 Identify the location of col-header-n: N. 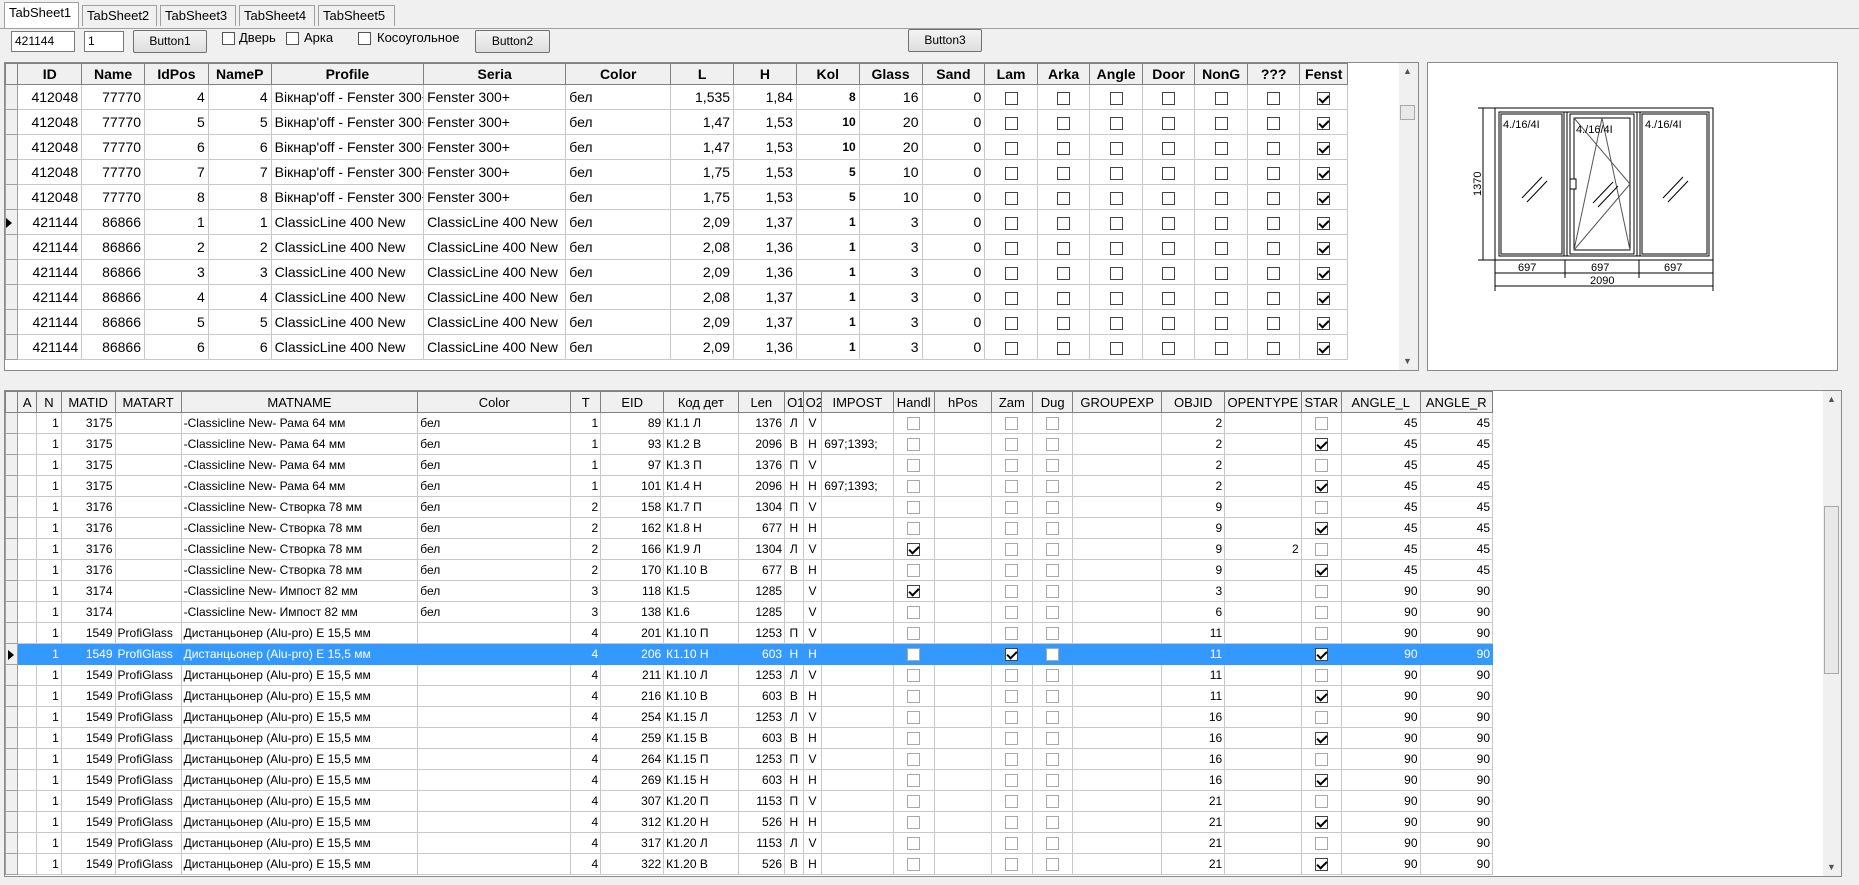
(48, 402).